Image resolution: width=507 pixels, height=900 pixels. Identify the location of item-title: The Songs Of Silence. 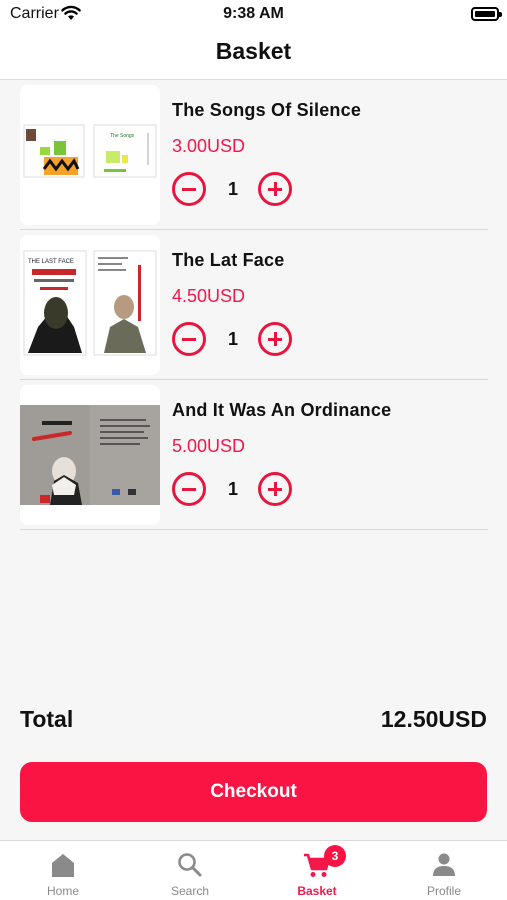
(267, 110).